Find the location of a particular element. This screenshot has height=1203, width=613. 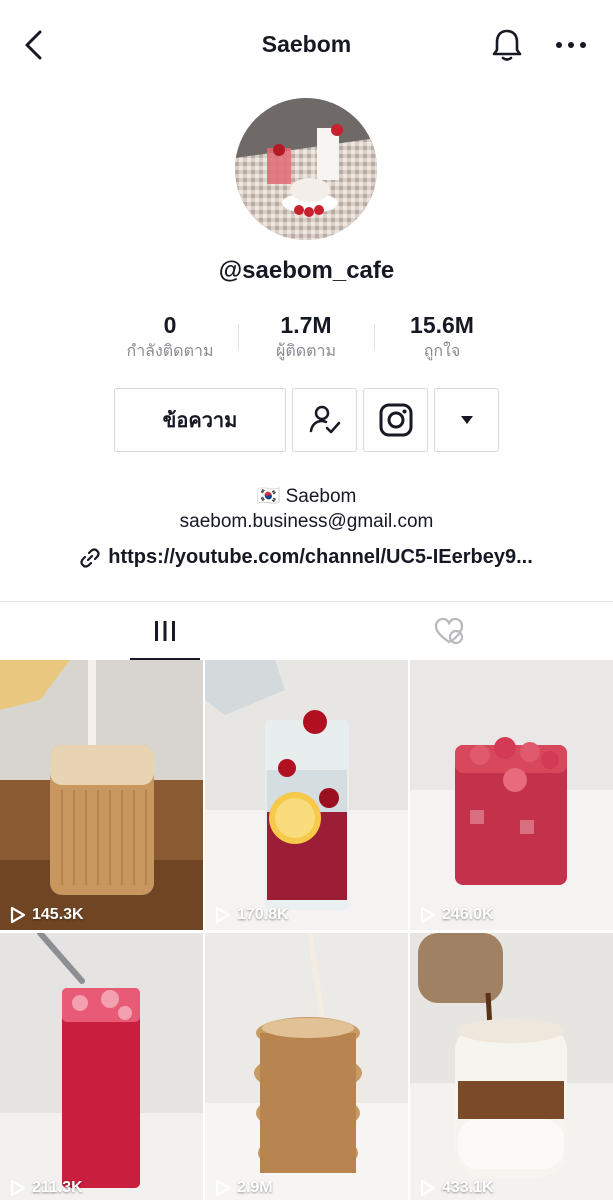

view-count: 433.1K is located at coordinates (457, 1188).